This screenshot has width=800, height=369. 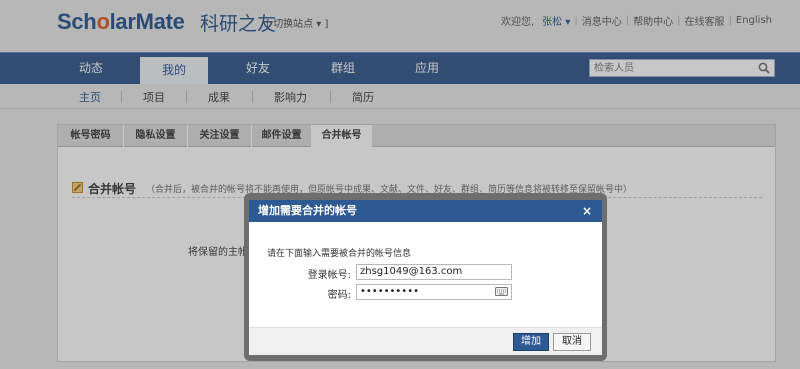 What do you see at coordinates (425, 341) in the screenshot?
I see `dialog-footer: 增加 取消` at bounding box center [425, 341].